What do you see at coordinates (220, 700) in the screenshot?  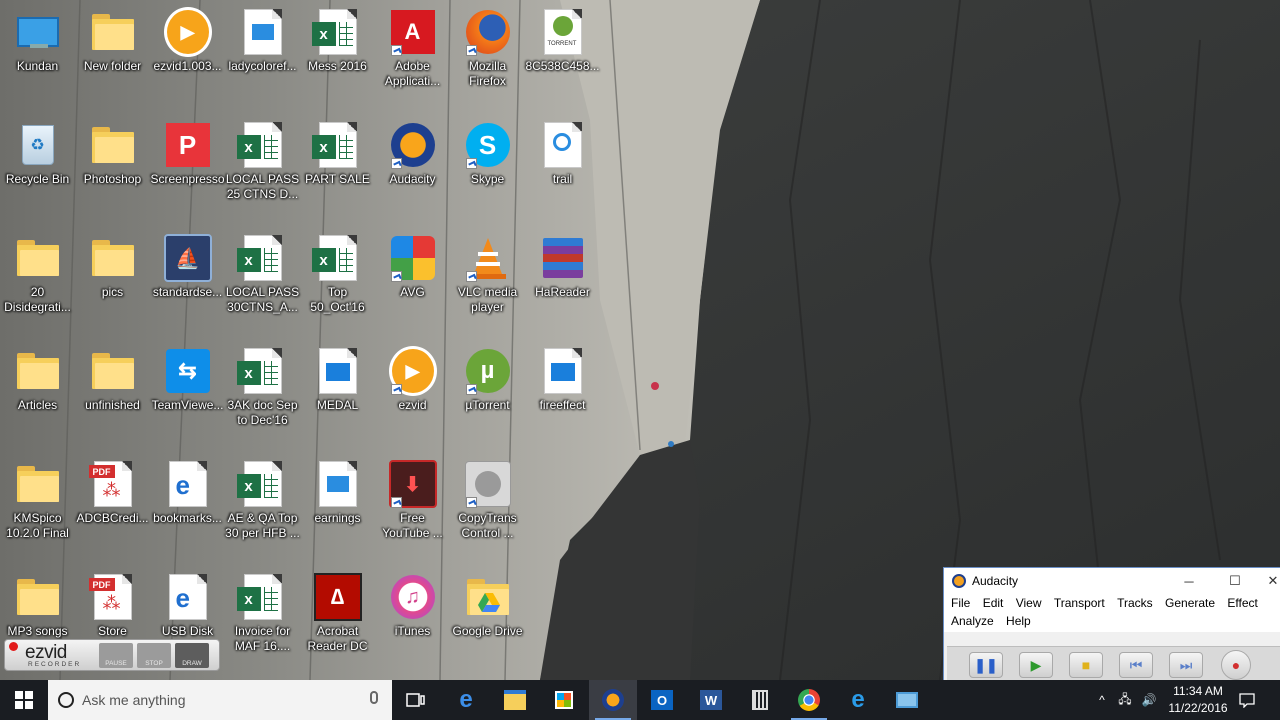 I see `cortana-search-box: Ask me anything` at bounding box center [220, 700].